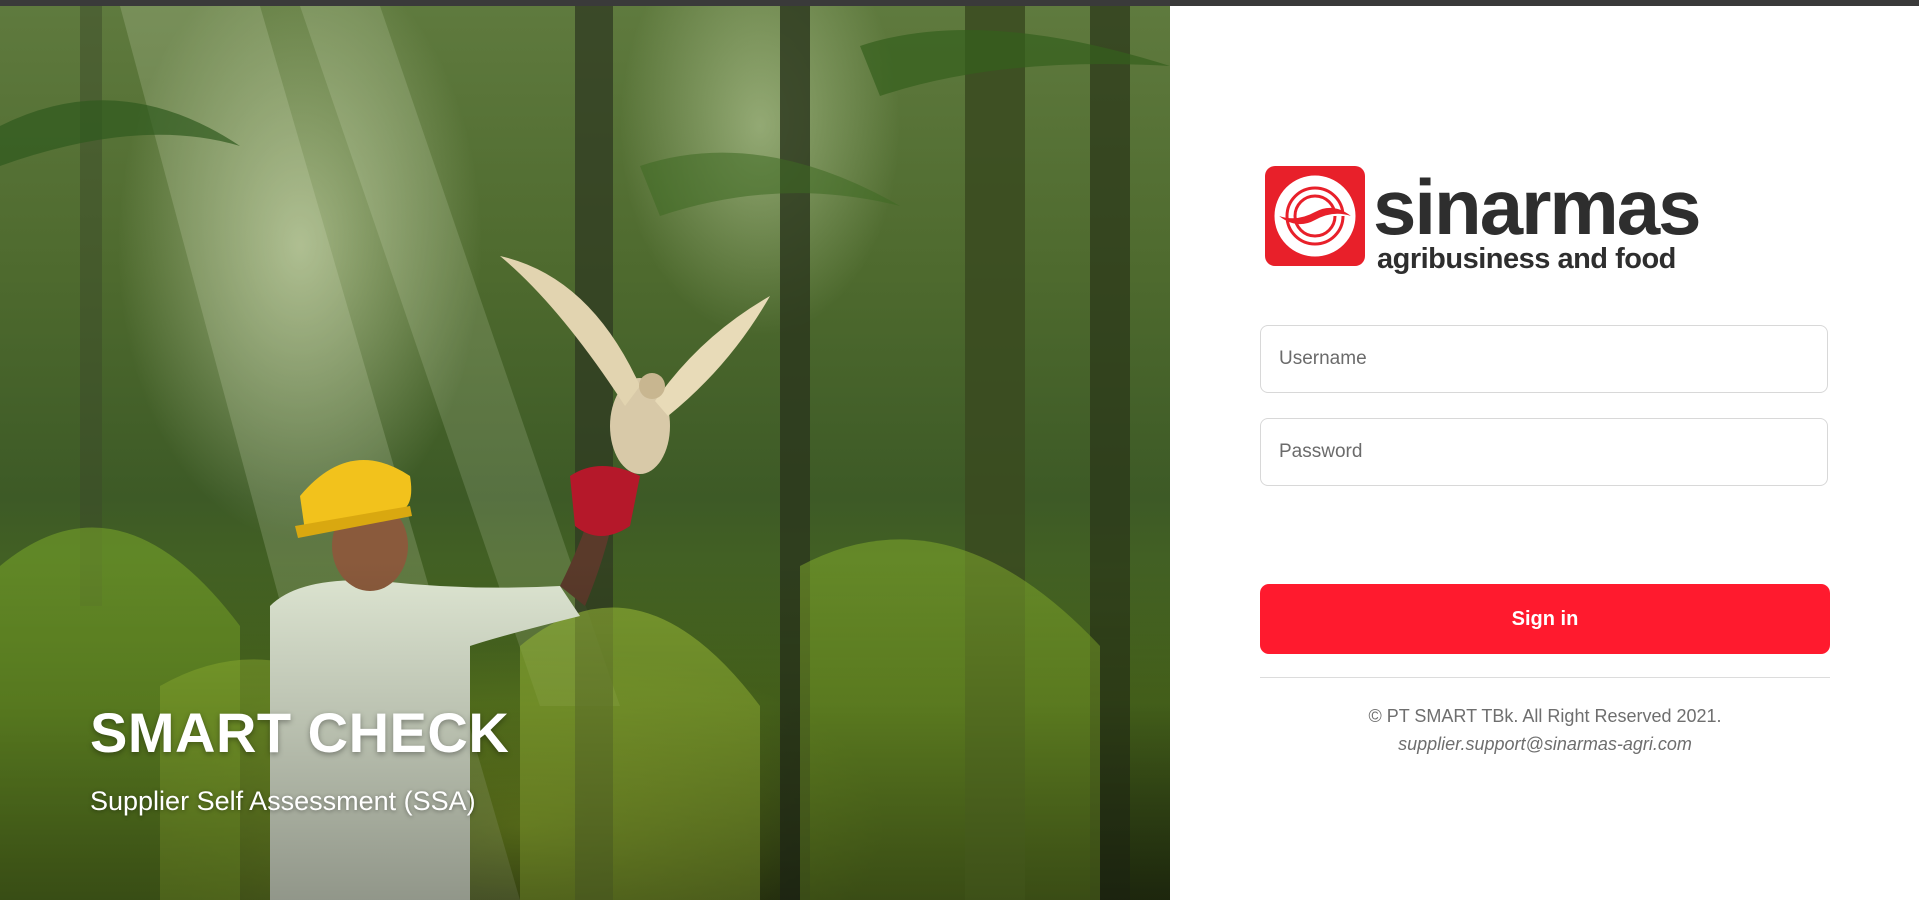  I want to click on sinarmas-logo: sinarmas agribusiness and food, so click(1495, 221).